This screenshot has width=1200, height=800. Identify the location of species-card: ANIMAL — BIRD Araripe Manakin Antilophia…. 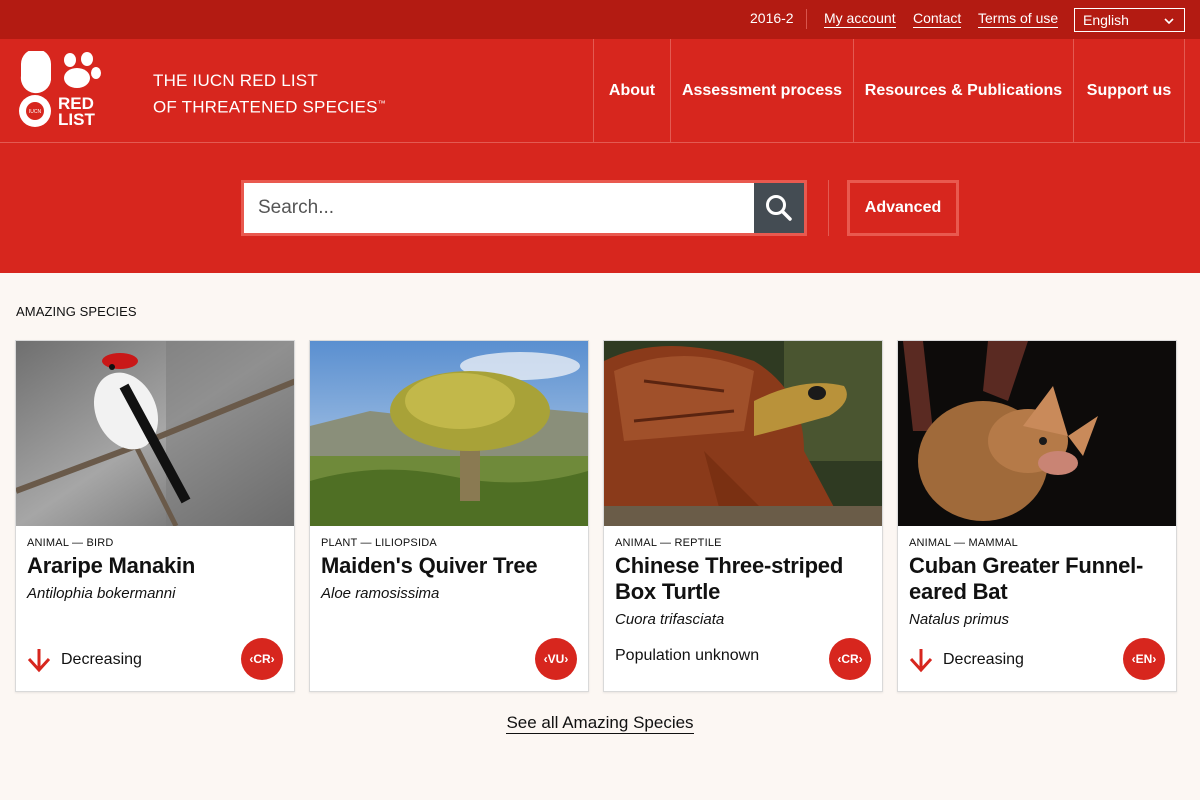
(155, 516).